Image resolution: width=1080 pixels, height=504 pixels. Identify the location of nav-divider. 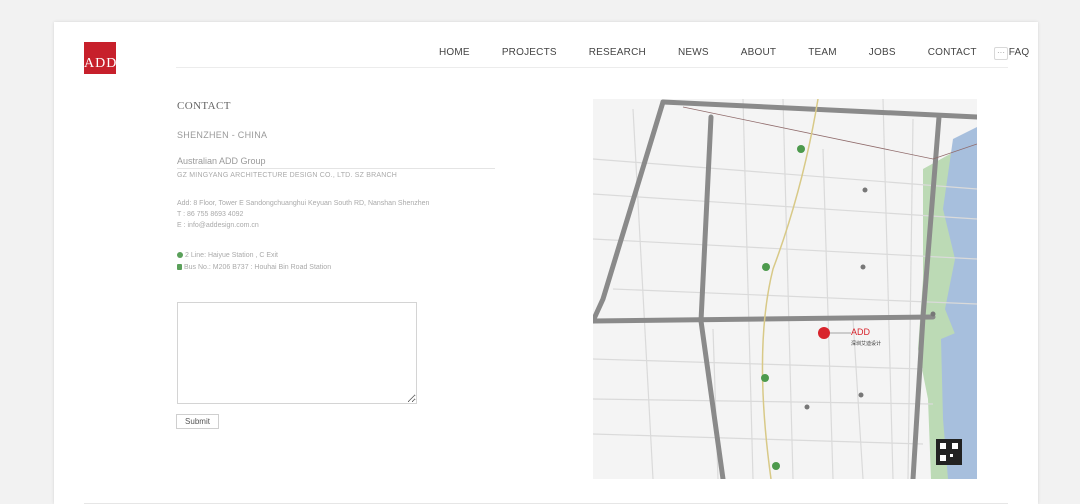
(592, 67).